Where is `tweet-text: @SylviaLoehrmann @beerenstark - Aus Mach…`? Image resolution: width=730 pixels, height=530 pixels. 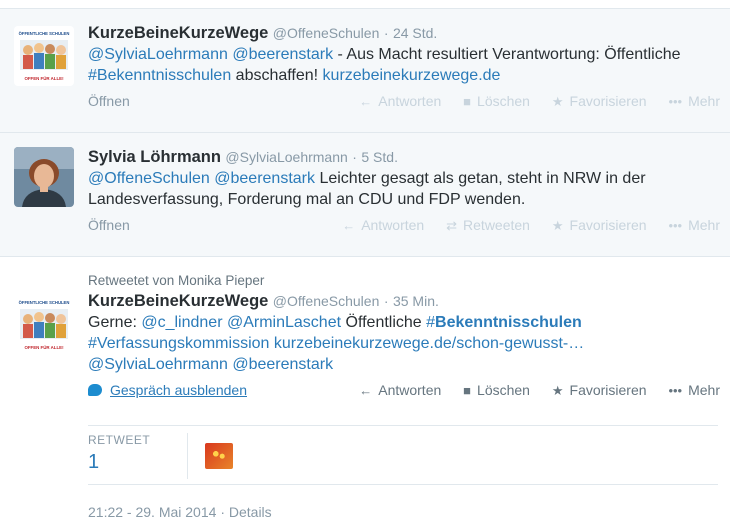 tweet-text: @SylviaLoehrmann @beerenstark - Aus Mach… is located at coordinates (404, 65).